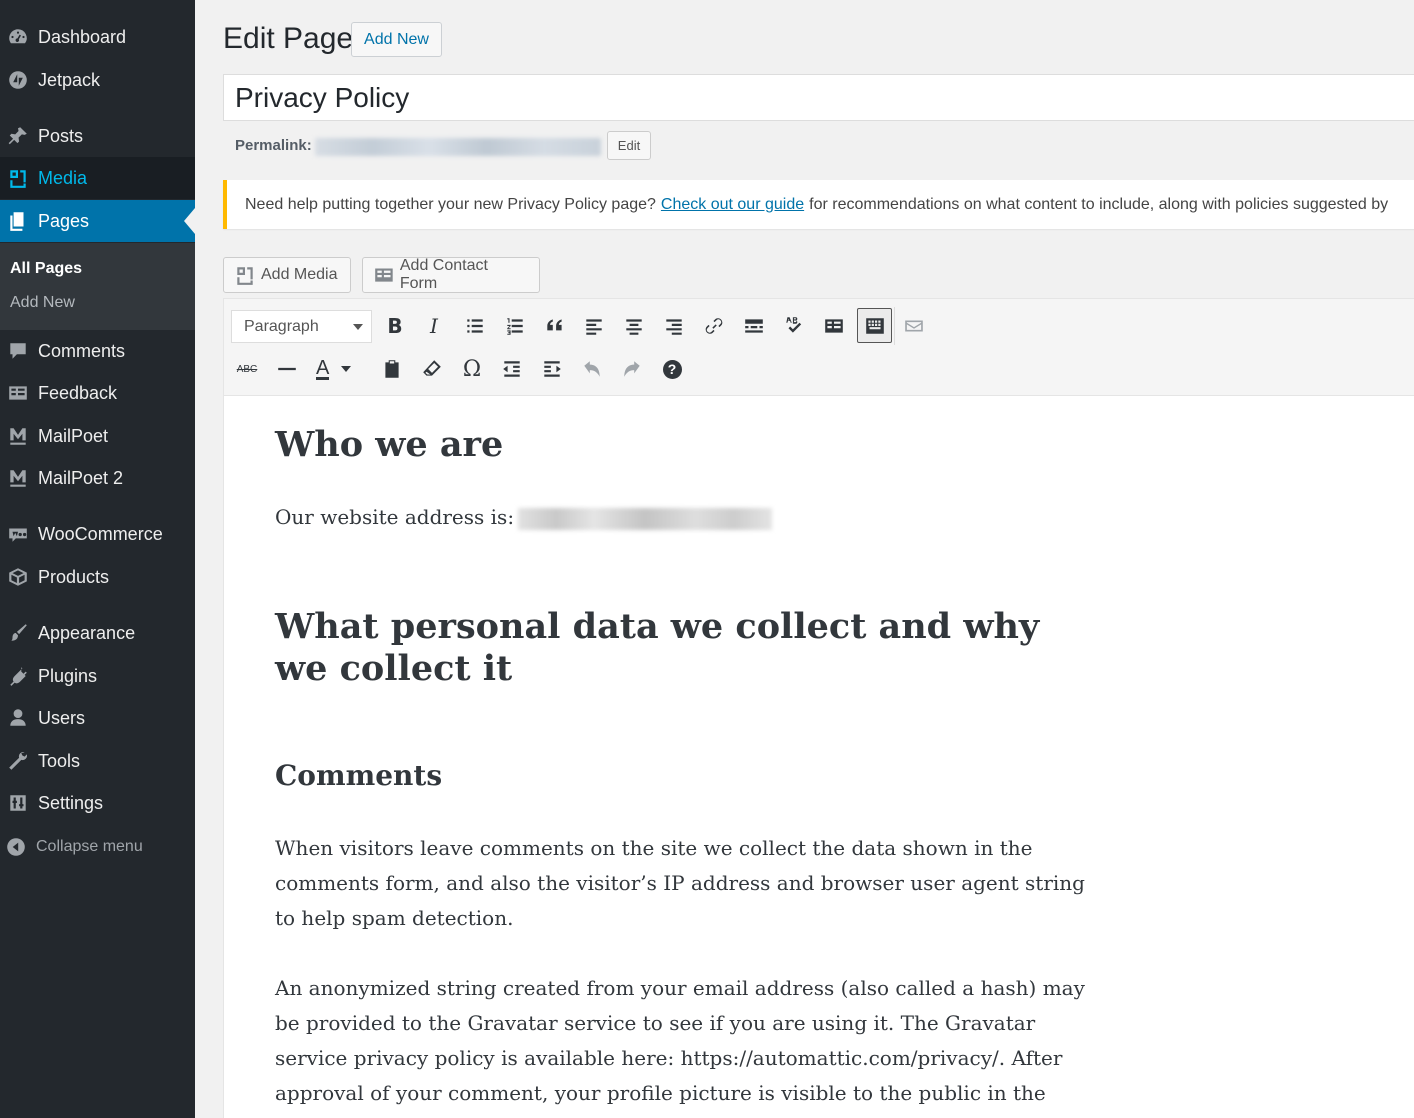  What do you see at coordinates (323, 368) in the screenshot?
I see `text-color-icon: A` at bounding box center [323, 368].